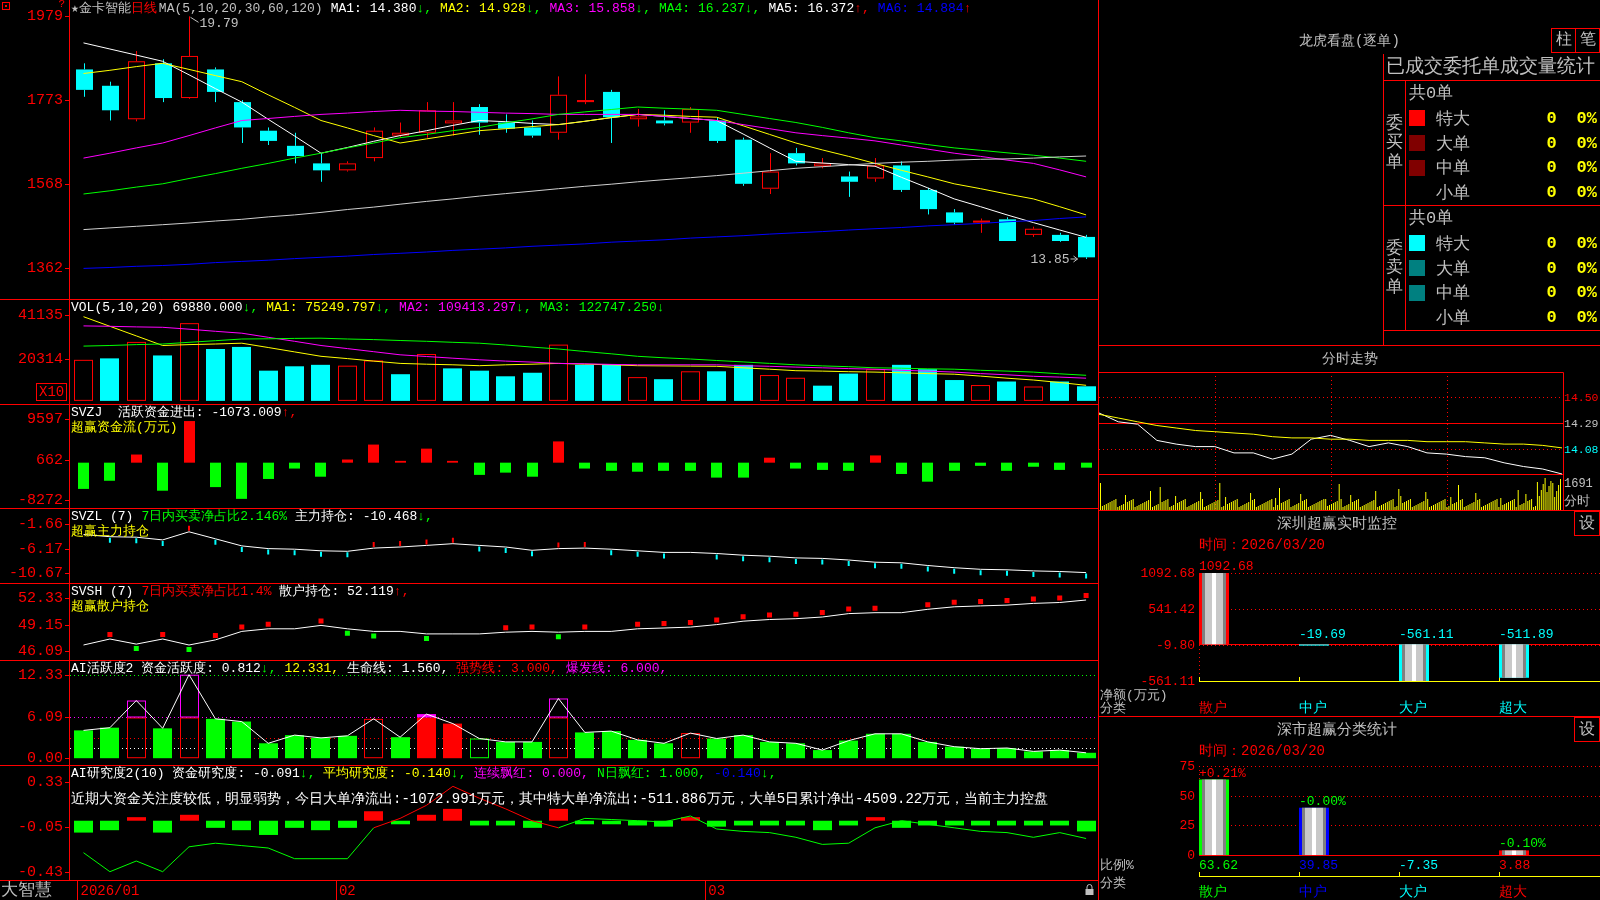 Image resolution: width=1600 pixels, height=900 pixels. What do you see at coordinates (40, 675) in the screenshot?
I see `y-axis-label: 12.33` at bounding box center [40, 675].